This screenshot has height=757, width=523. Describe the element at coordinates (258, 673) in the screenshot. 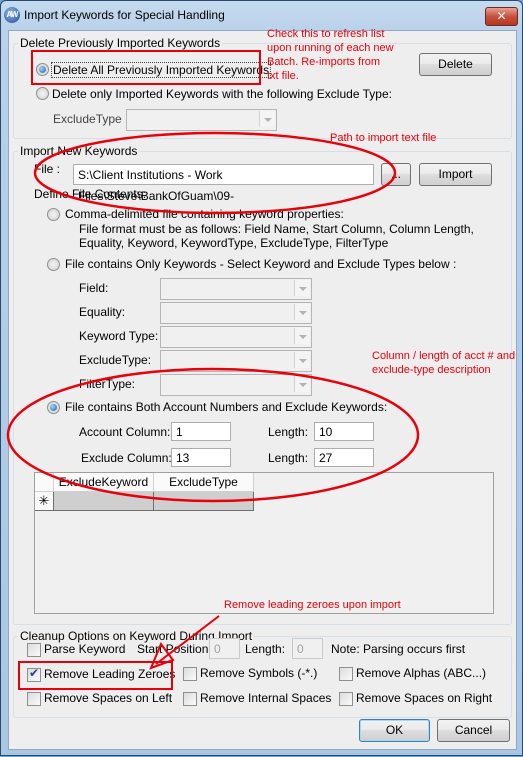

I see `remove-symbols-label: Remove Symbols (-*.)` at that location.